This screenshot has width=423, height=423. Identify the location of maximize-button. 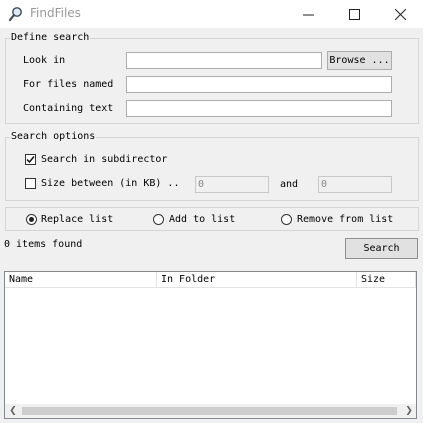
(354, 14).